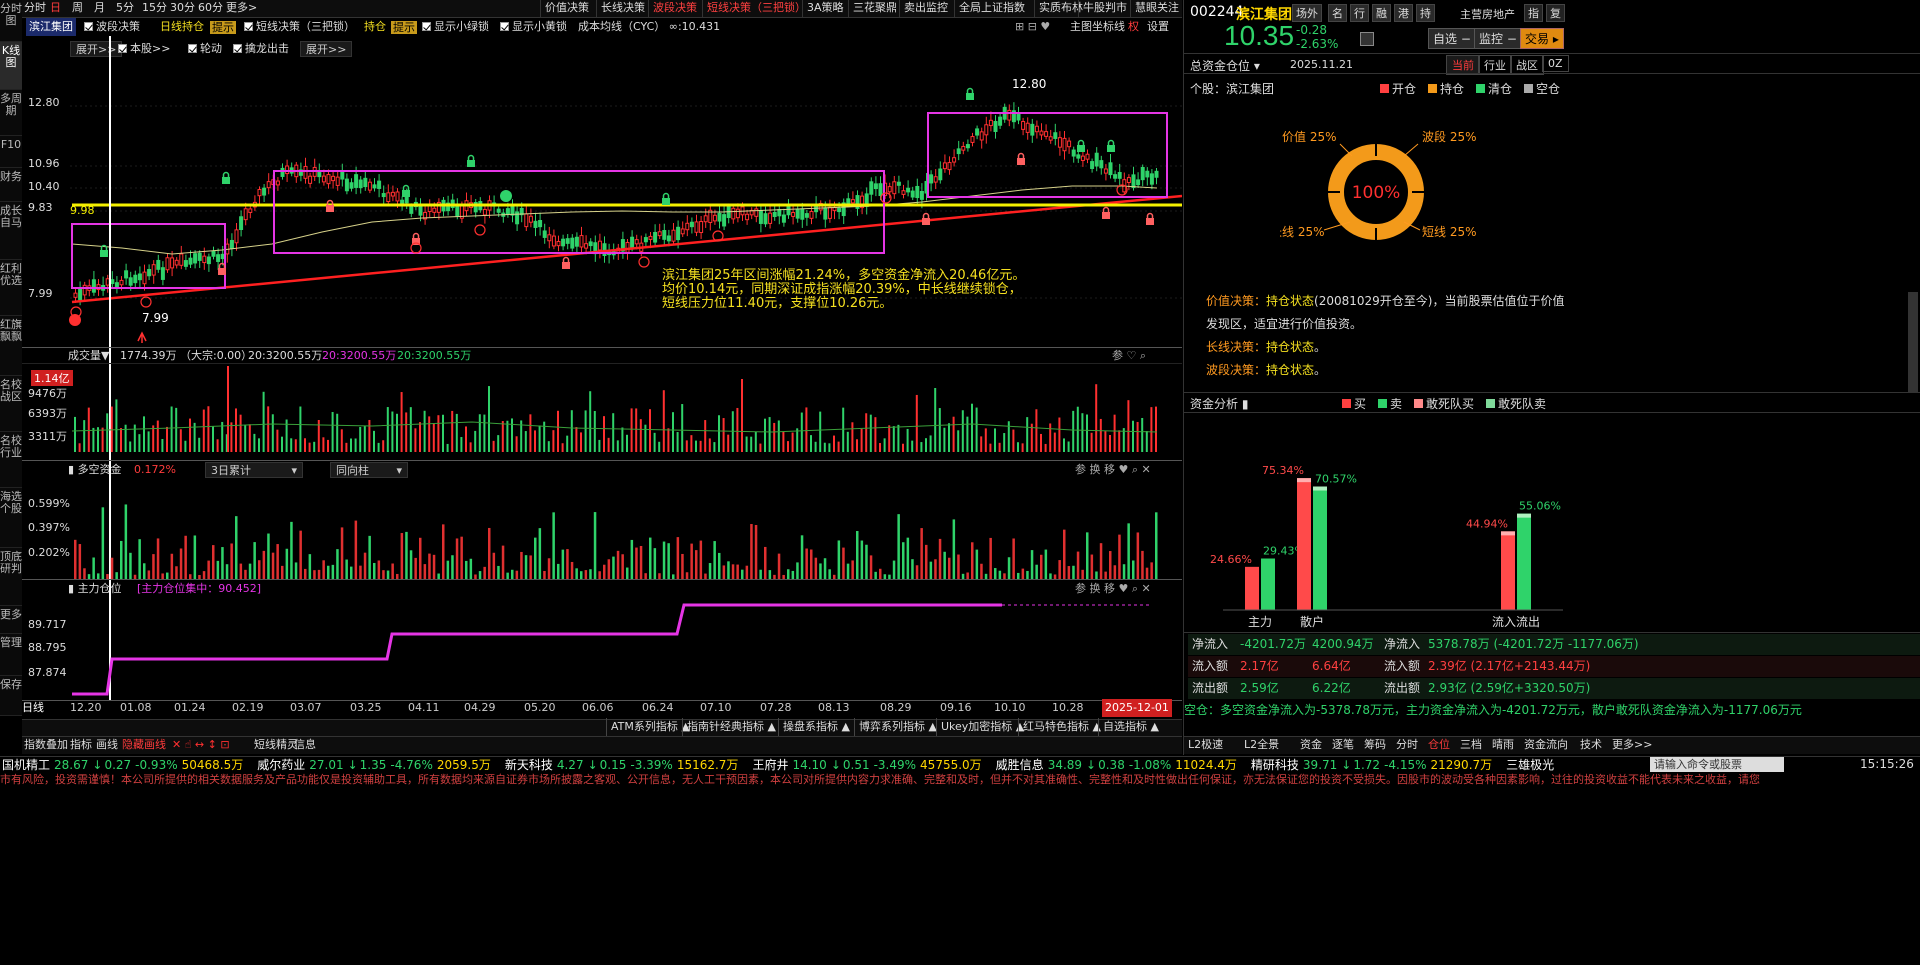 The image size is (1920, 965). Describe the element at coordinates (1307, 13) in the screenshot. I see `quote-tag-0: 场外` at that location.